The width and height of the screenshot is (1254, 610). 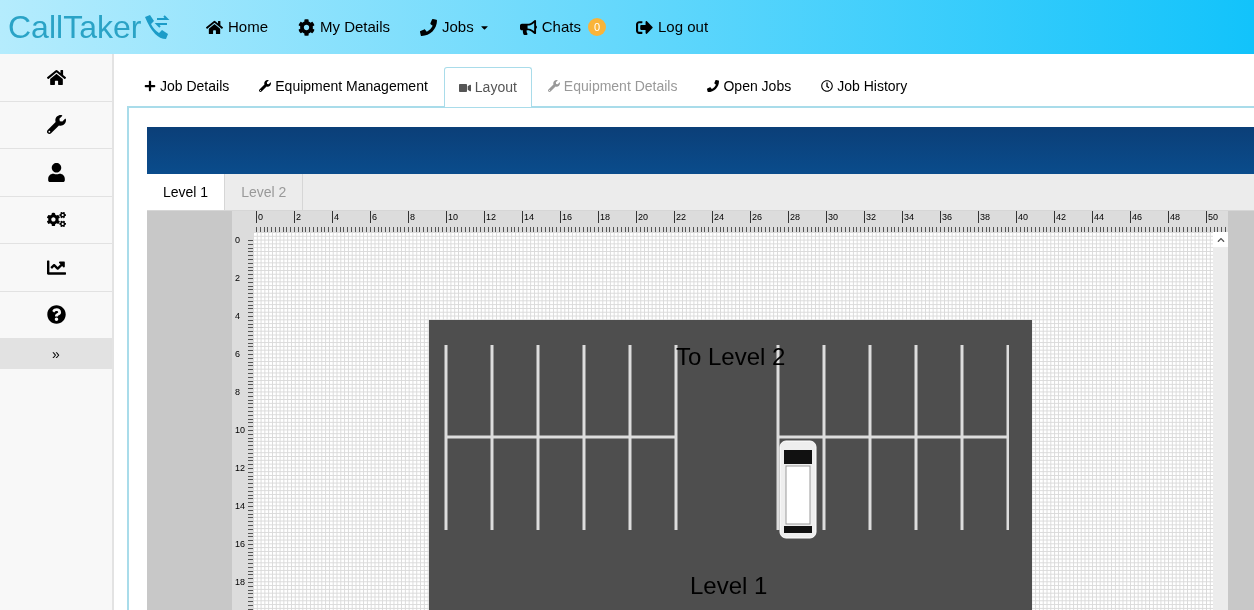 I want to click on clock-icon, so click(x=827, y=86).